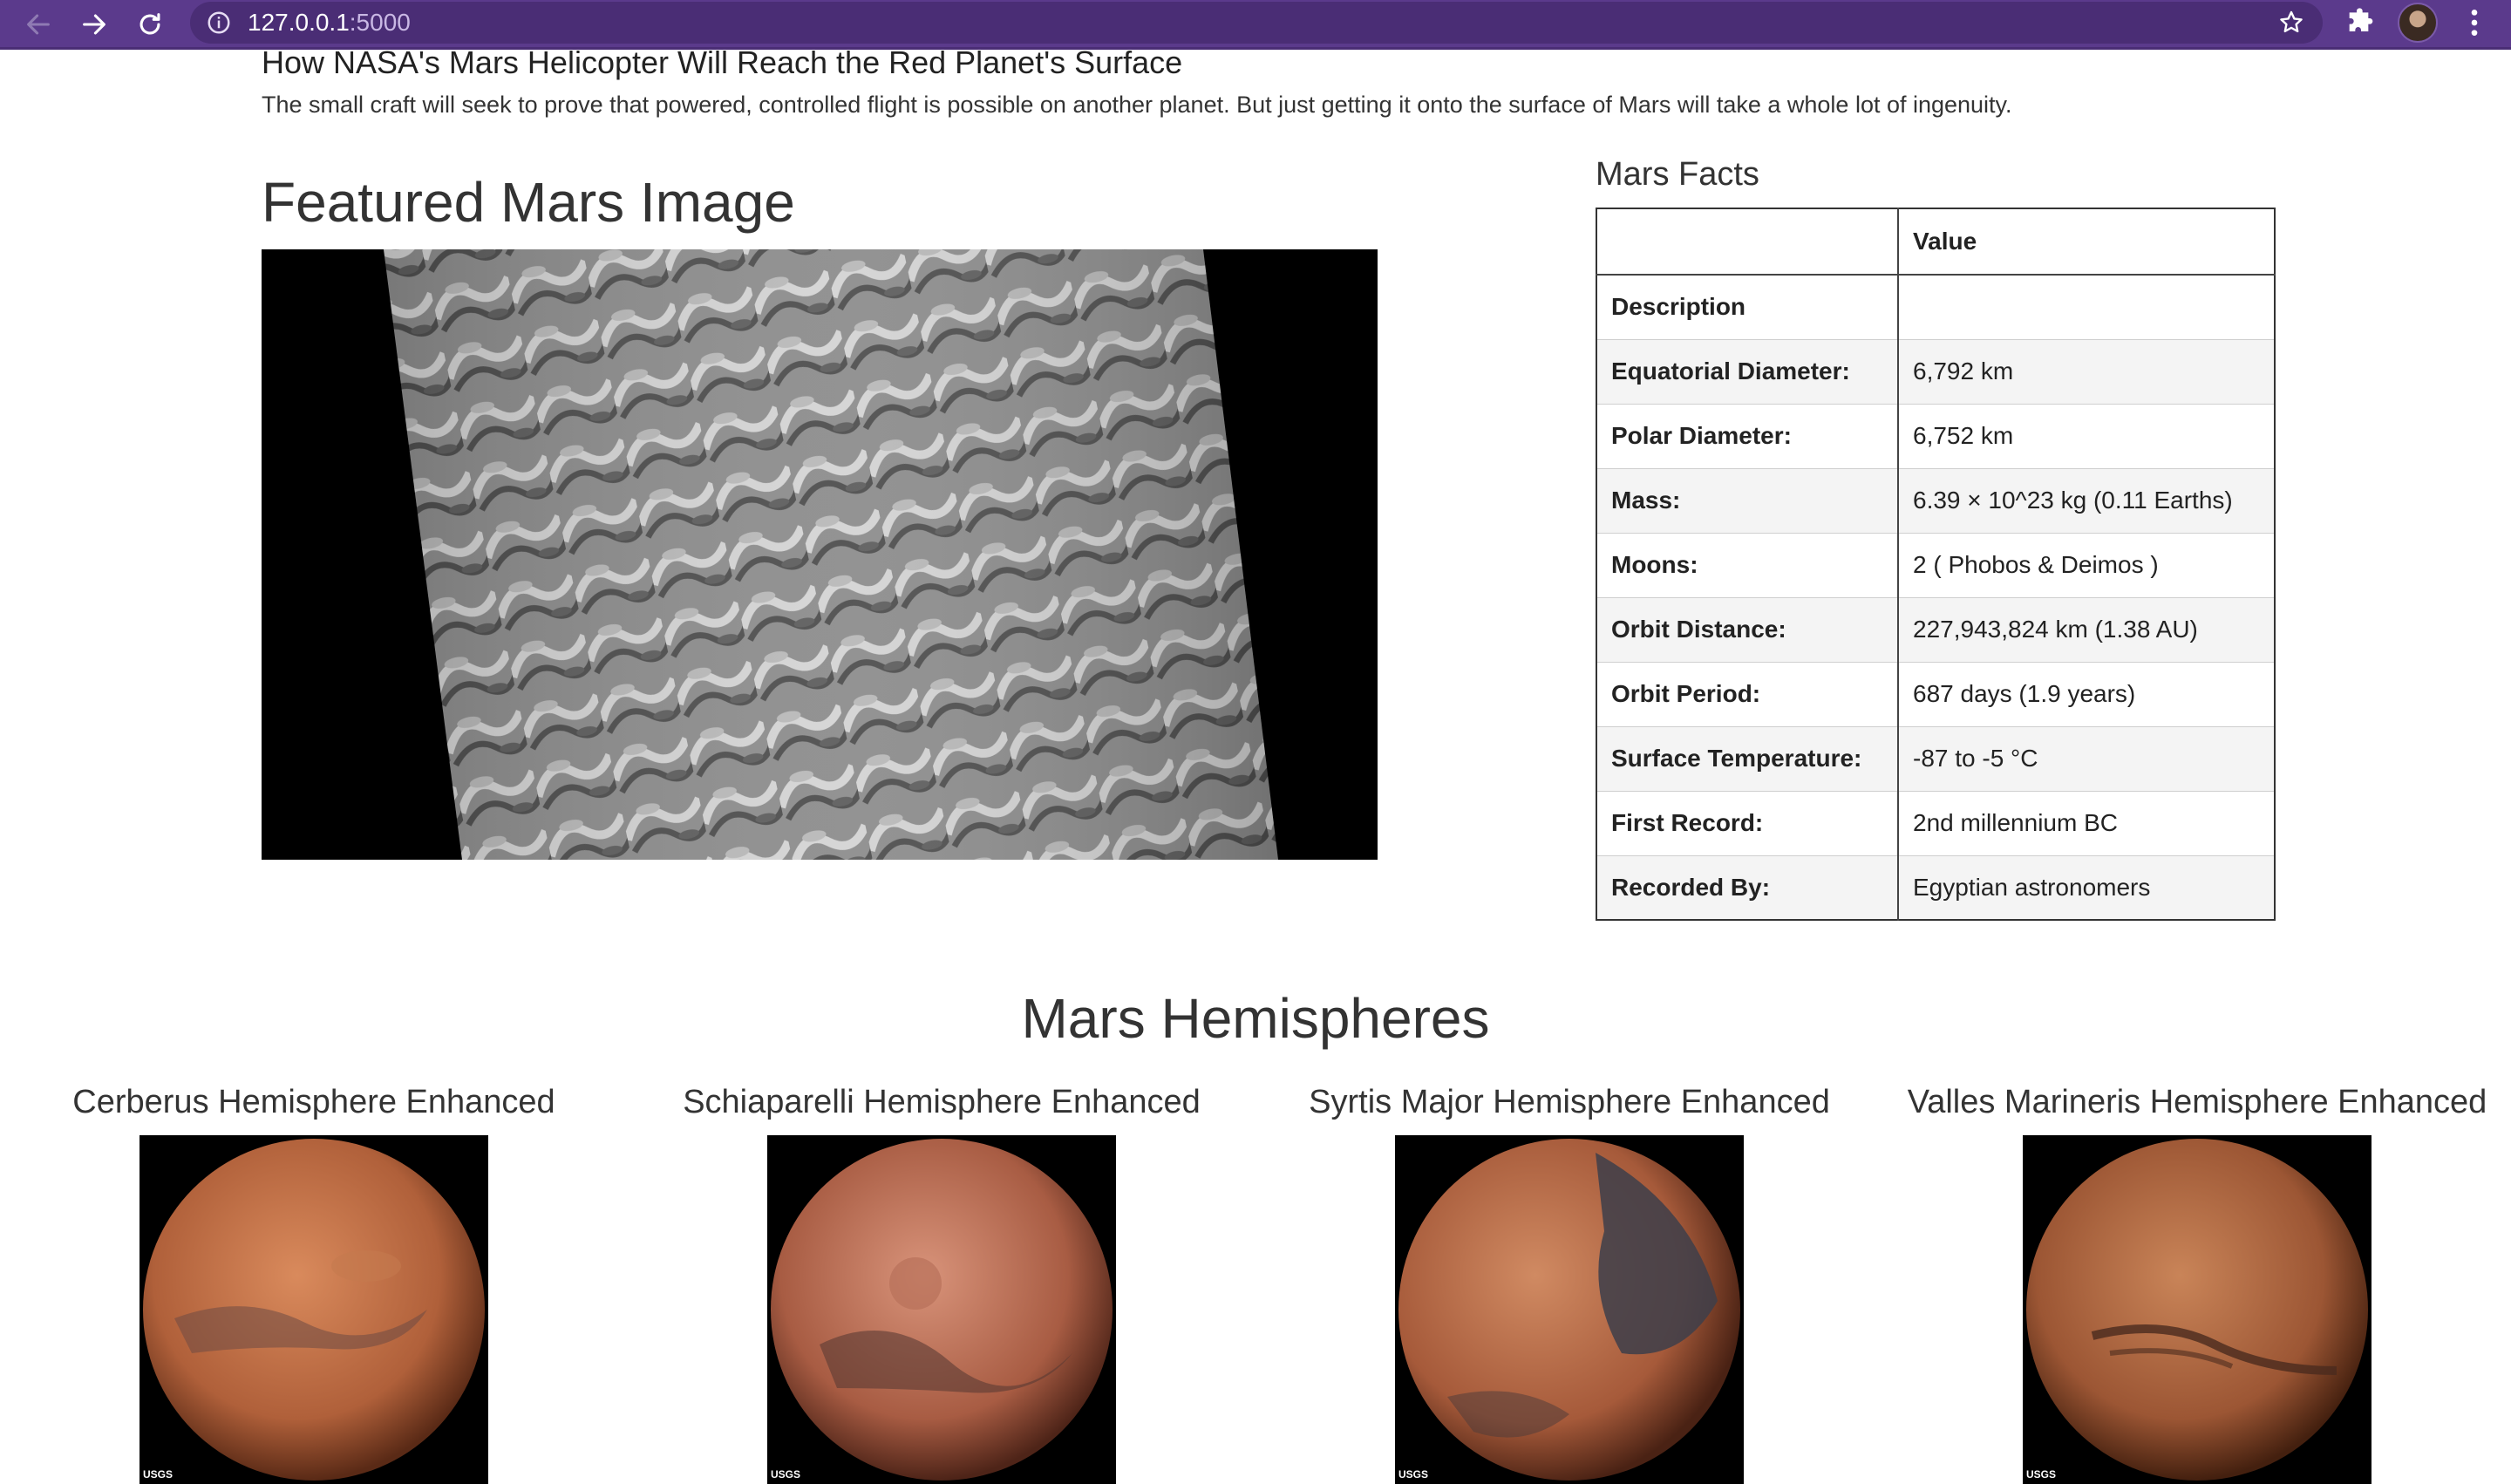  I want to click on table-row: Recorded By: Egyptian astronomers, so click(1936, 887).